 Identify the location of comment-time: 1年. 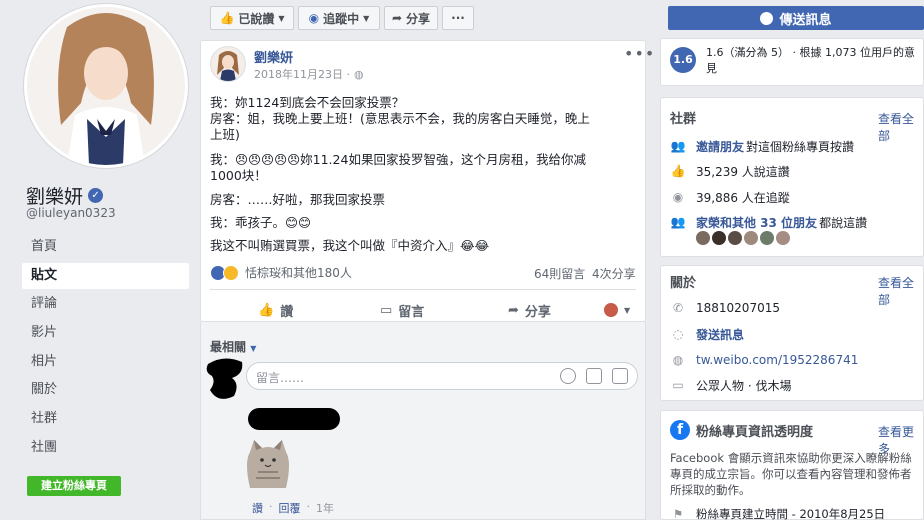
(325, 508).